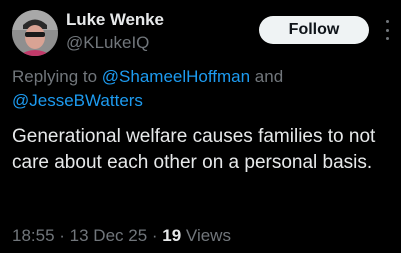 This screenshot has width=401, height=253. I want to click on replying-to-prefix: Replying to, so click(57, 76).